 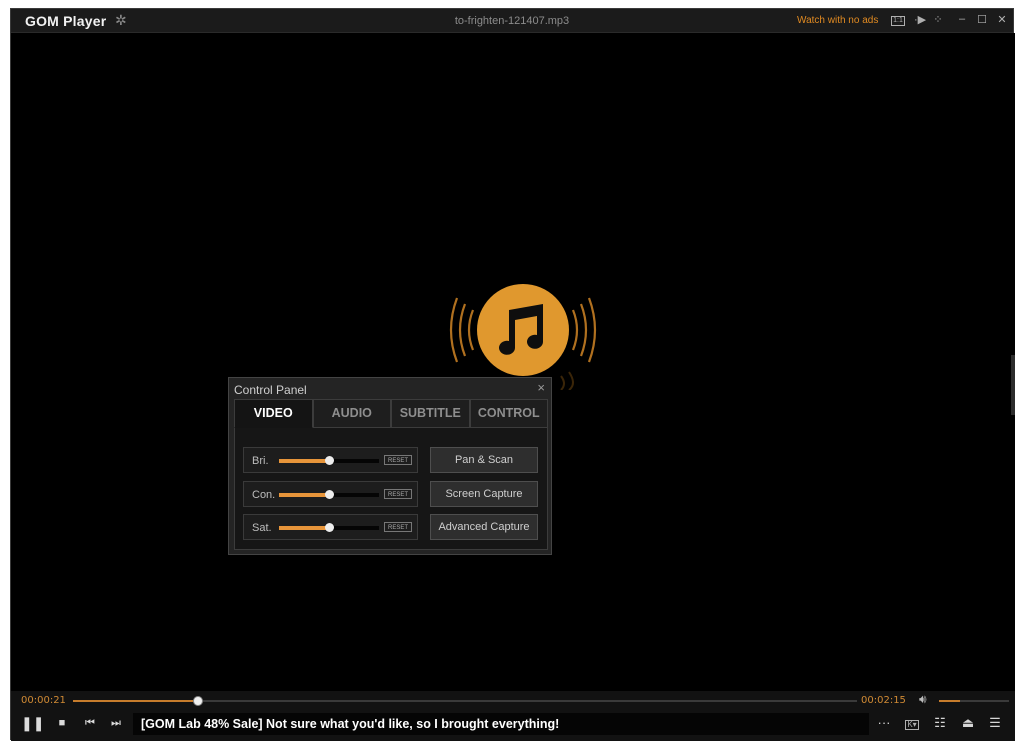 What do you see at coordinates (541, 387) in the screenshot?
I see `control-panel-close-icon: ×` at bounding box center [541, 387].